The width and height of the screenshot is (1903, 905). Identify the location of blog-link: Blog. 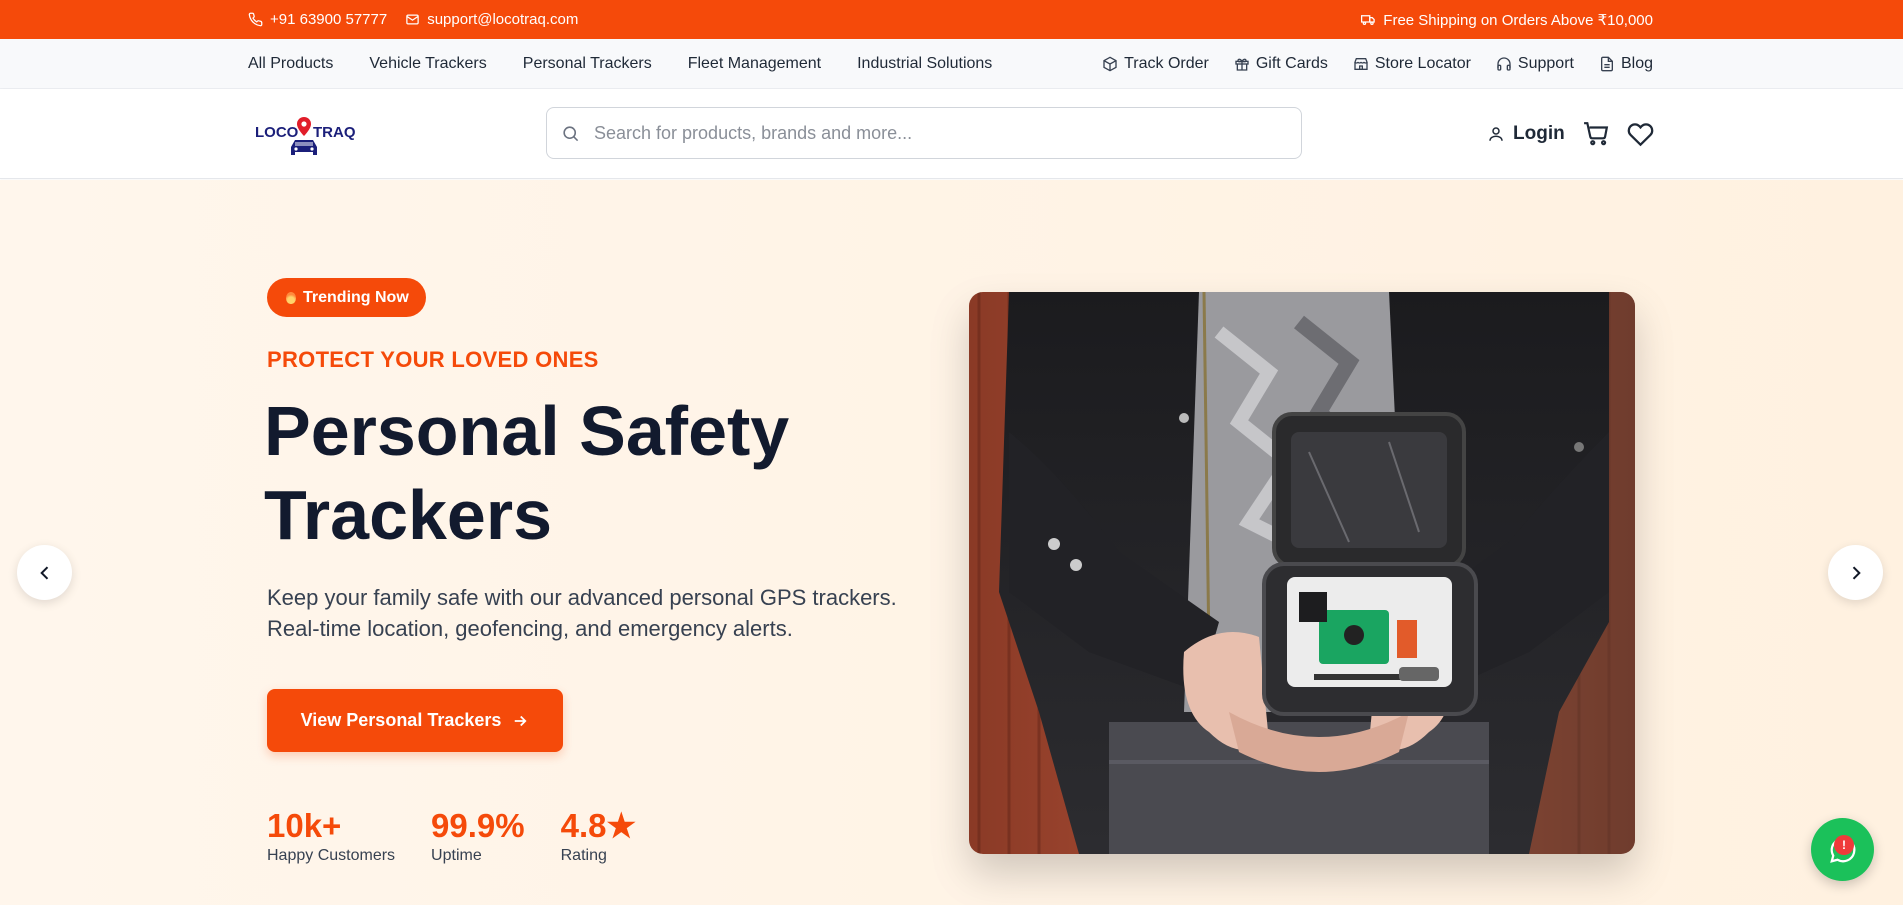
(1626, 64).